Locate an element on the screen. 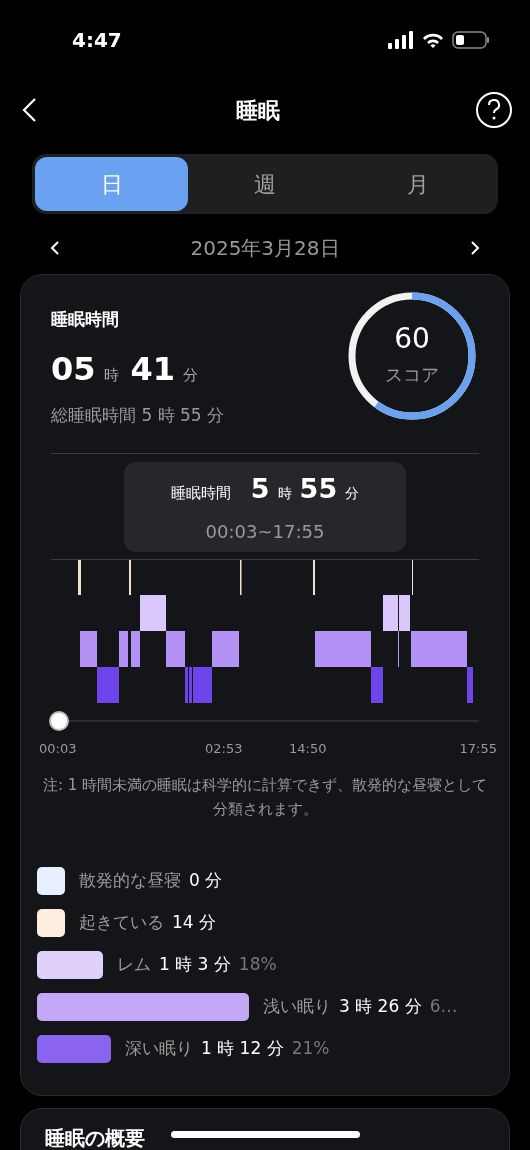 This screenshot has width=530, height=1150. stage-duration: 3 時 26 分 is located at coordinates (380, 1007).